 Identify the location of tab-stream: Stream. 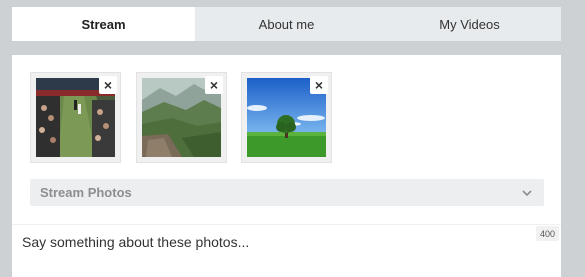
(103, 24).